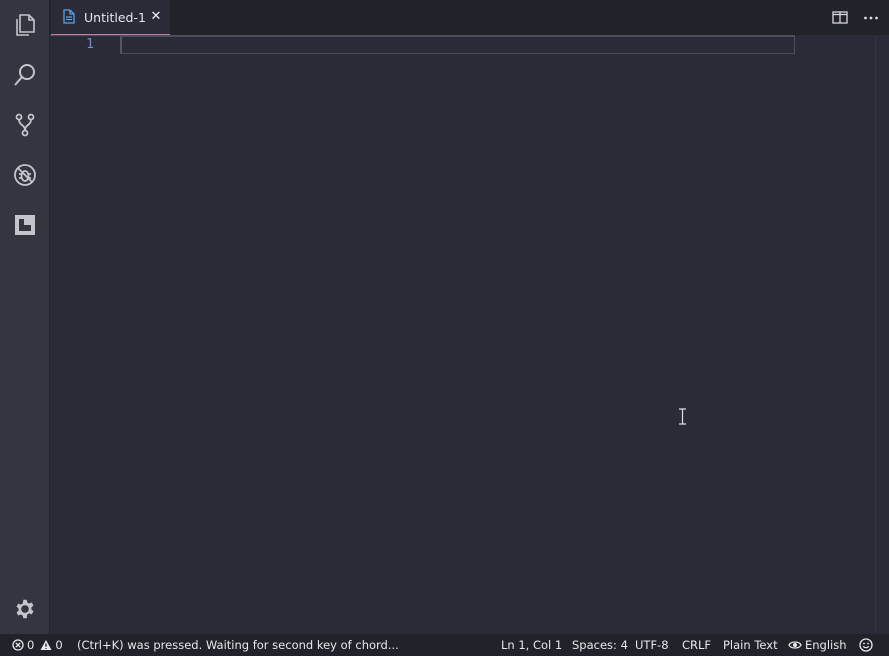 Image resolution: width=889 pixels, height=656 pixels. I want to click on gear-icon, so click(25, 609).